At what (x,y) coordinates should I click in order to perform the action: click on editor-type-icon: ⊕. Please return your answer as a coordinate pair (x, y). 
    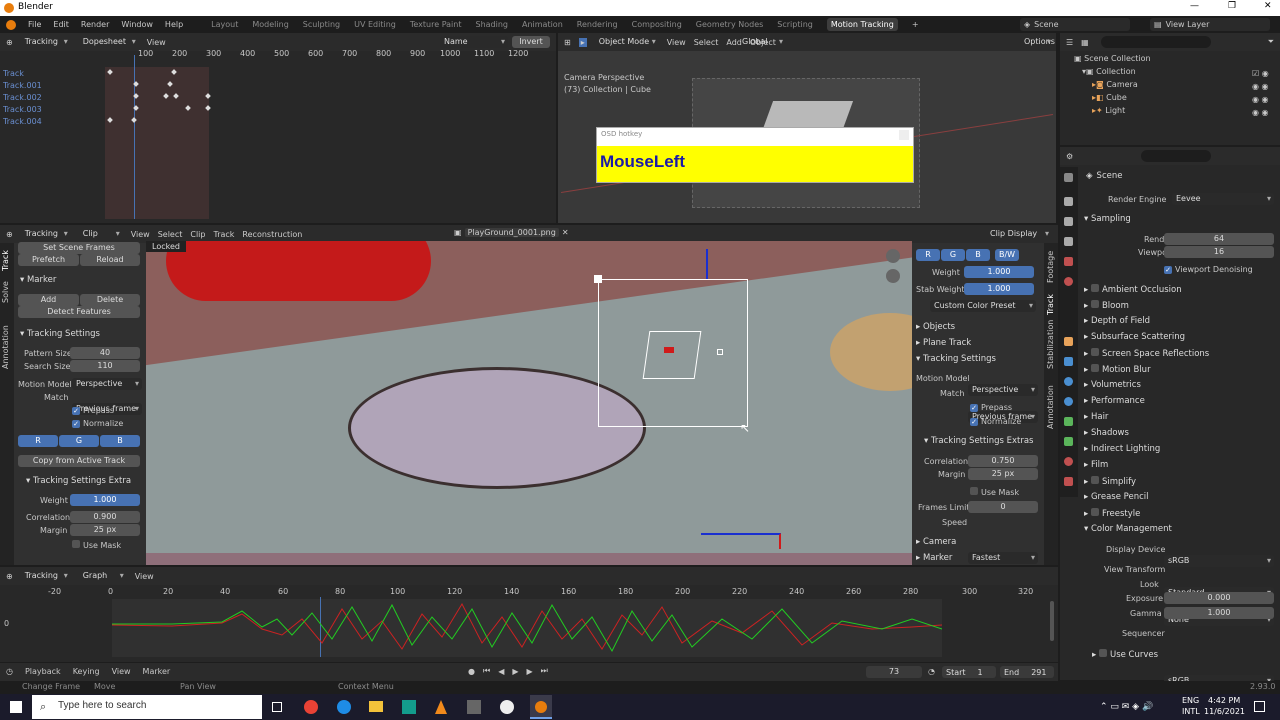
    Looking at the image, I should click on (9, 42).